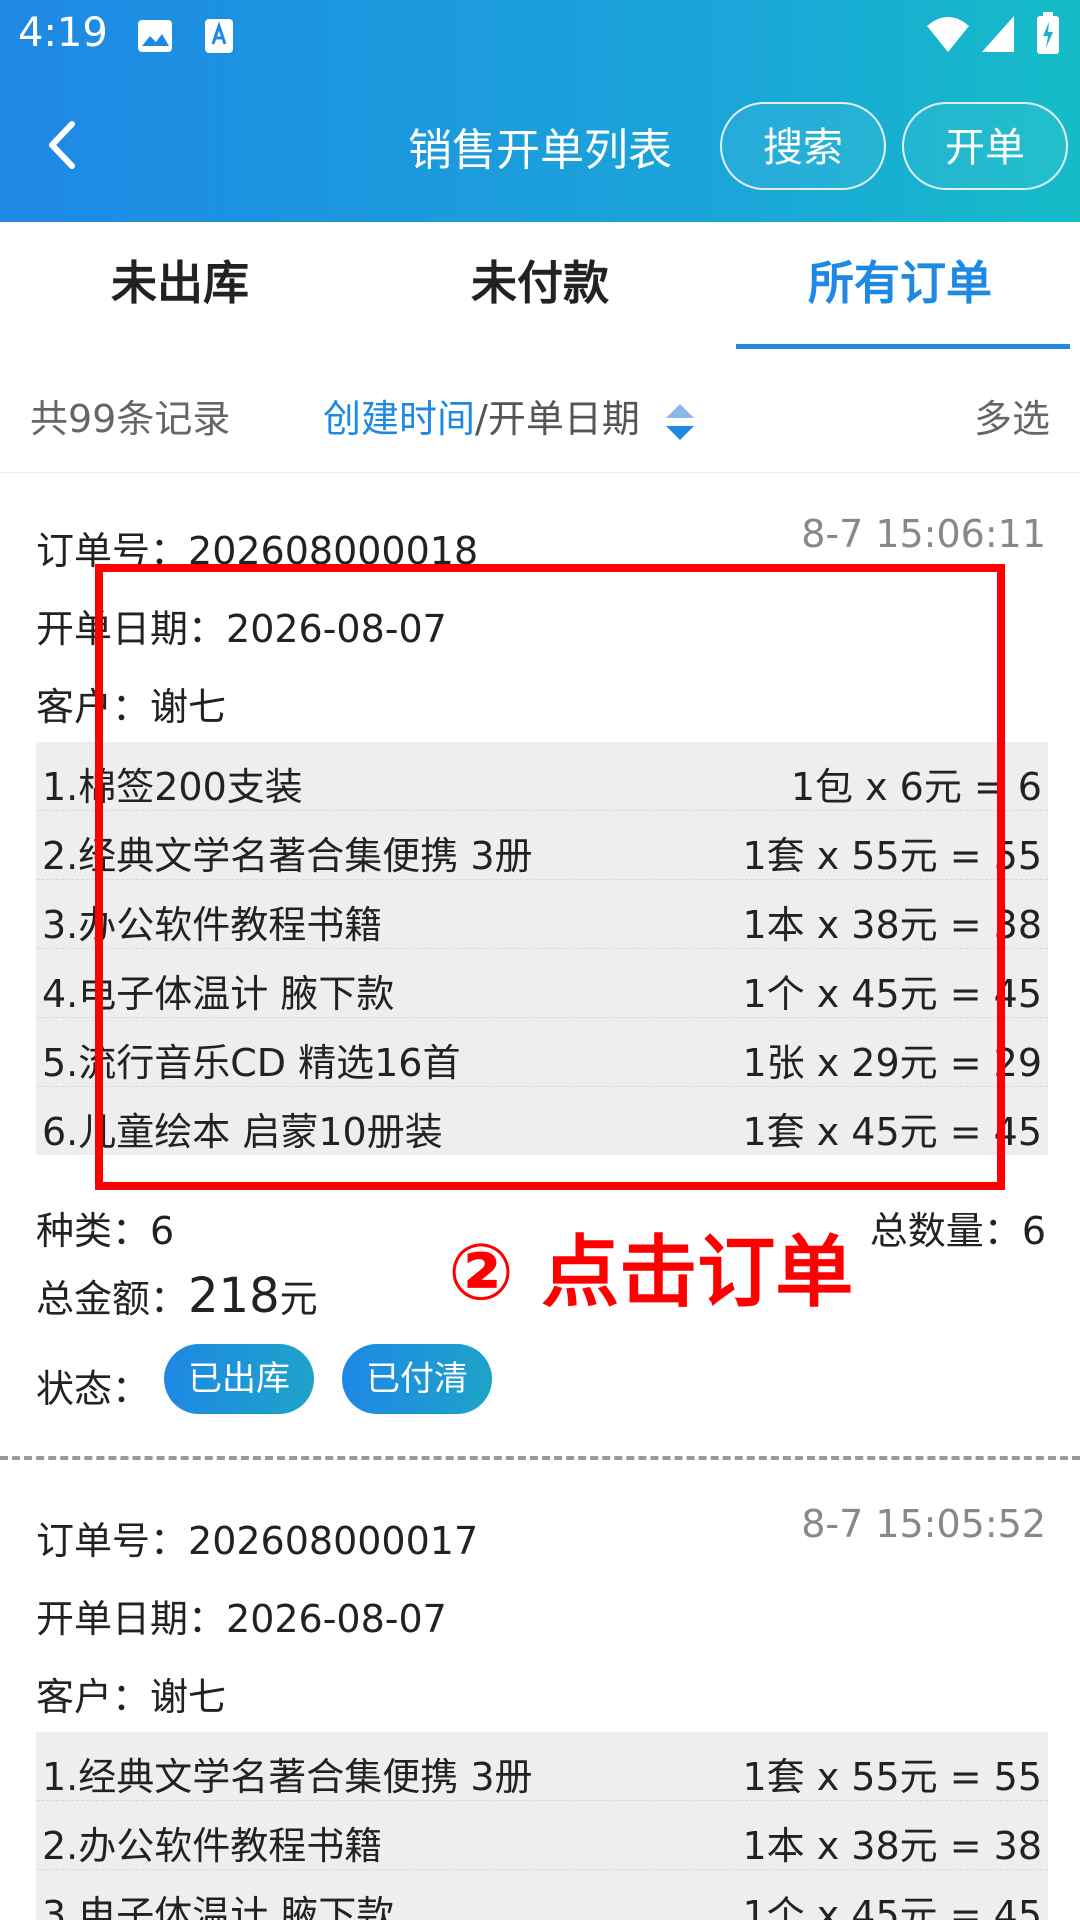  I want to click on order-date: 开单日期：2026-08-07, so click(241, 1619).